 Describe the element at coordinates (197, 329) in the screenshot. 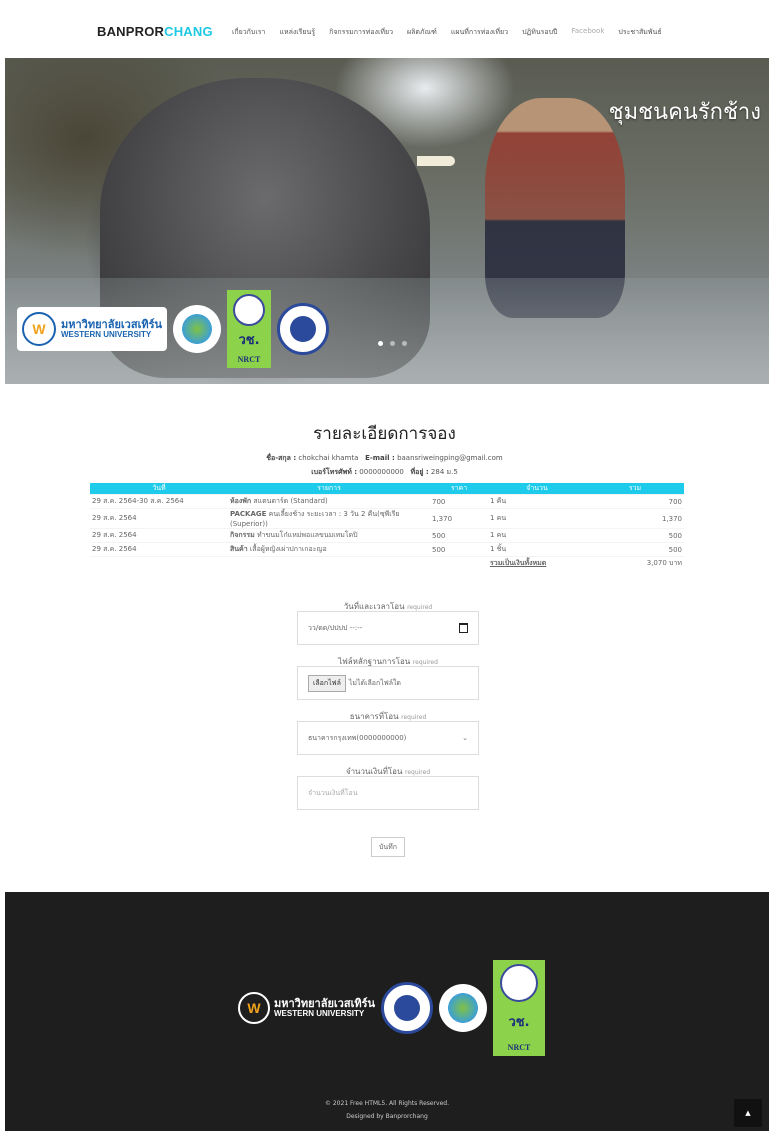

I see `community-logo` at that location.